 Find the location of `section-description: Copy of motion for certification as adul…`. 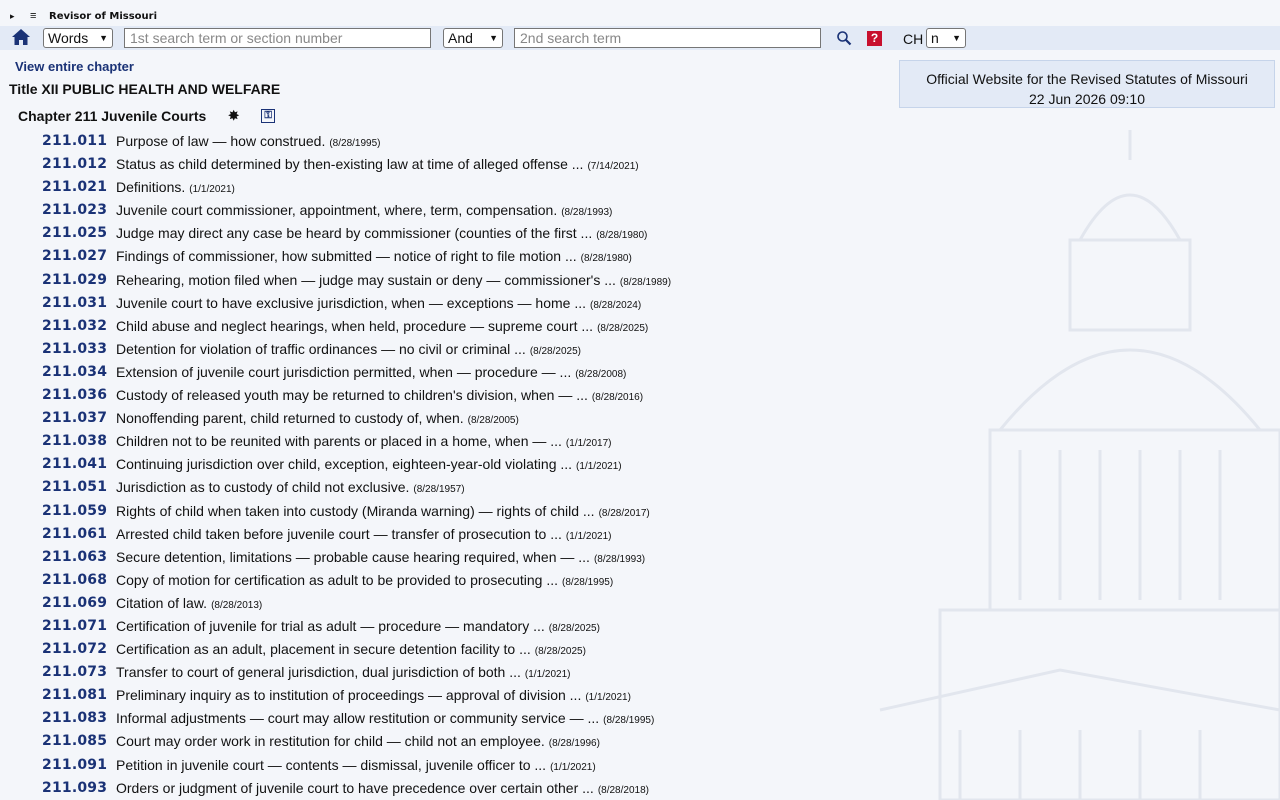

section-description: Copy of motion for certification as adul… is located at coordinates (364, 580).